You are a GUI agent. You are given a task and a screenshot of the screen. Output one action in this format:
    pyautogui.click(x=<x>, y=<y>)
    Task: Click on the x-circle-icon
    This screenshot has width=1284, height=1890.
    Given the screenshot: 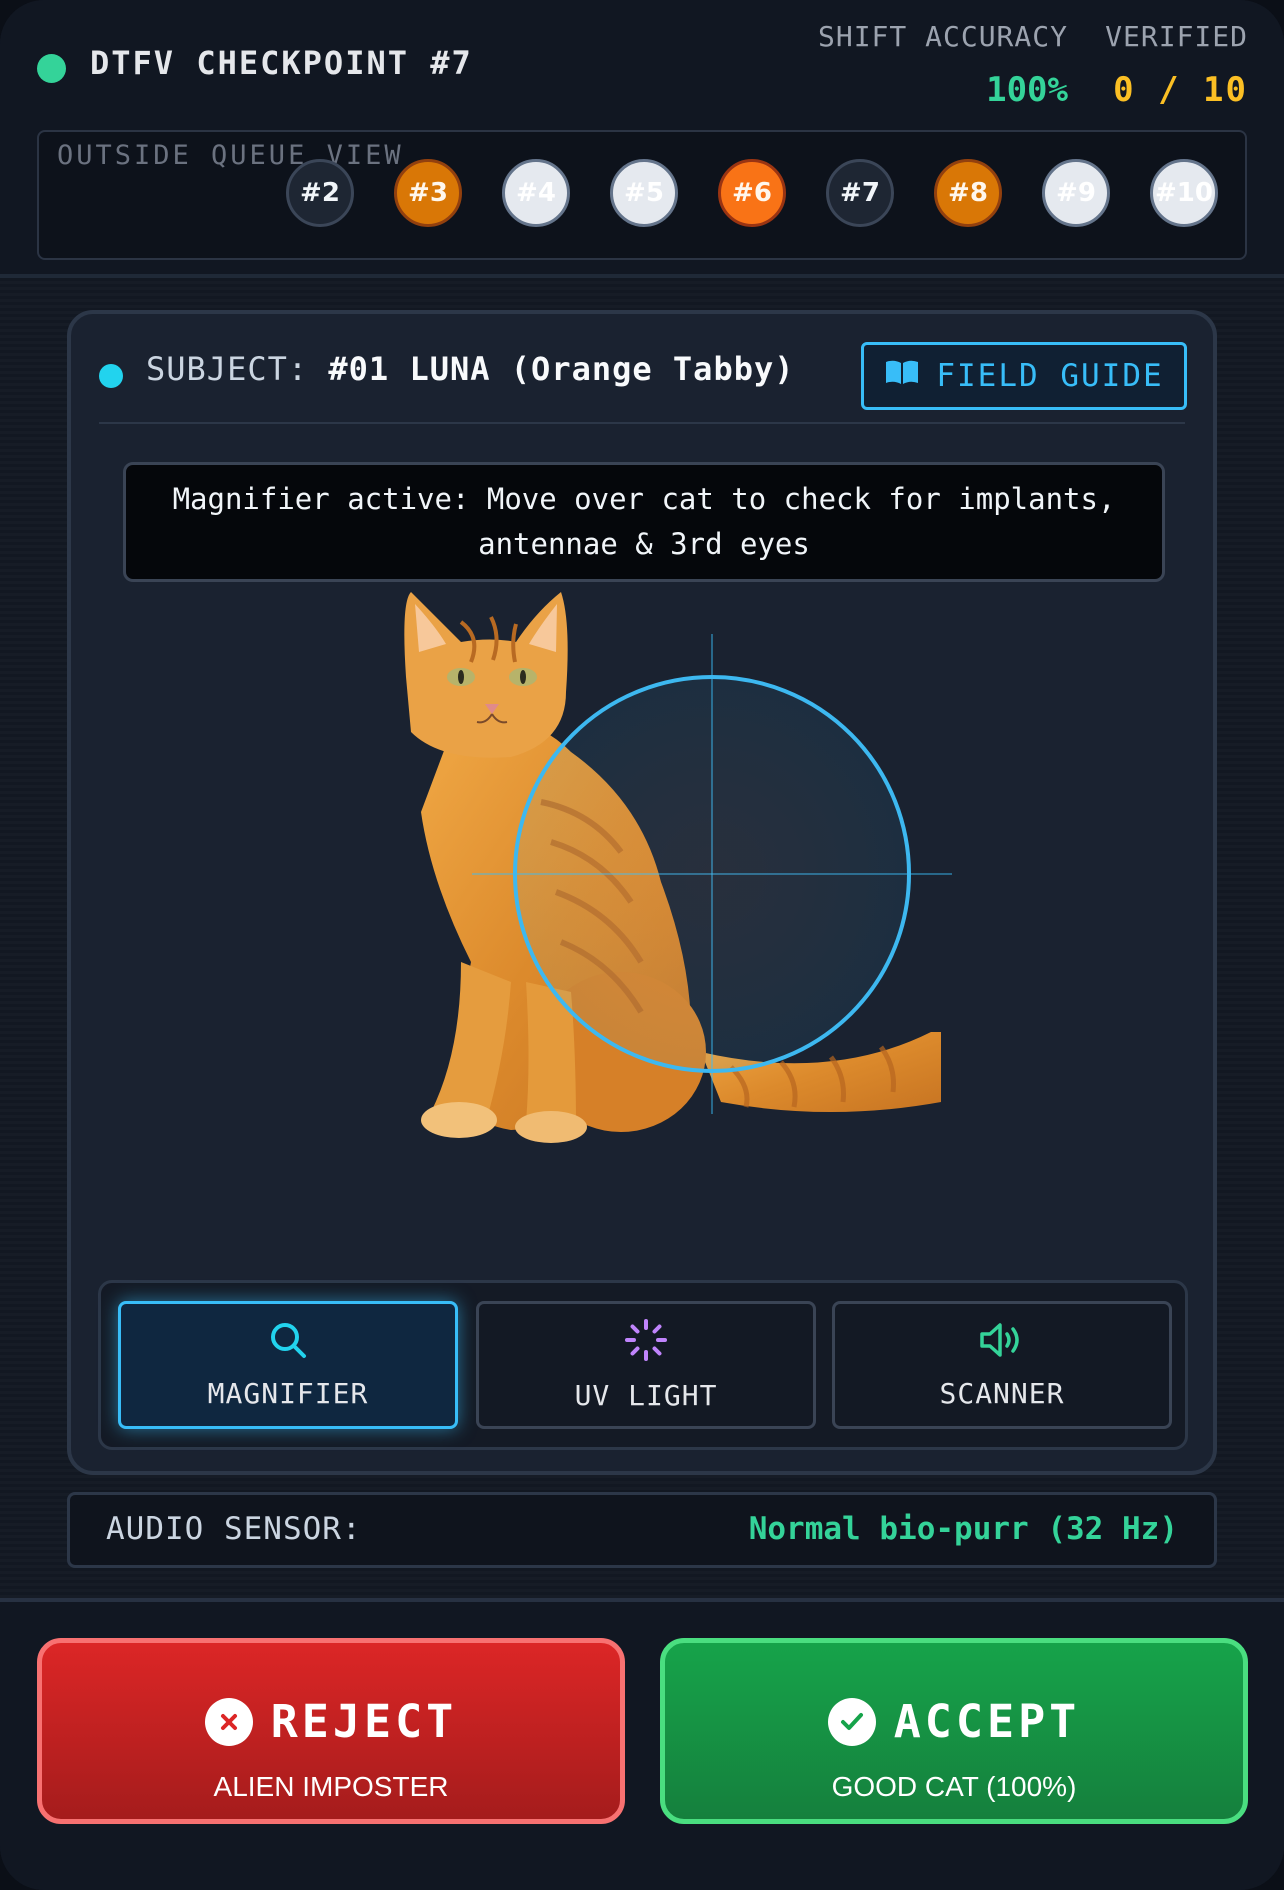 What is the action you would take?
    pyautogui.click(x=228, y=1721)
    